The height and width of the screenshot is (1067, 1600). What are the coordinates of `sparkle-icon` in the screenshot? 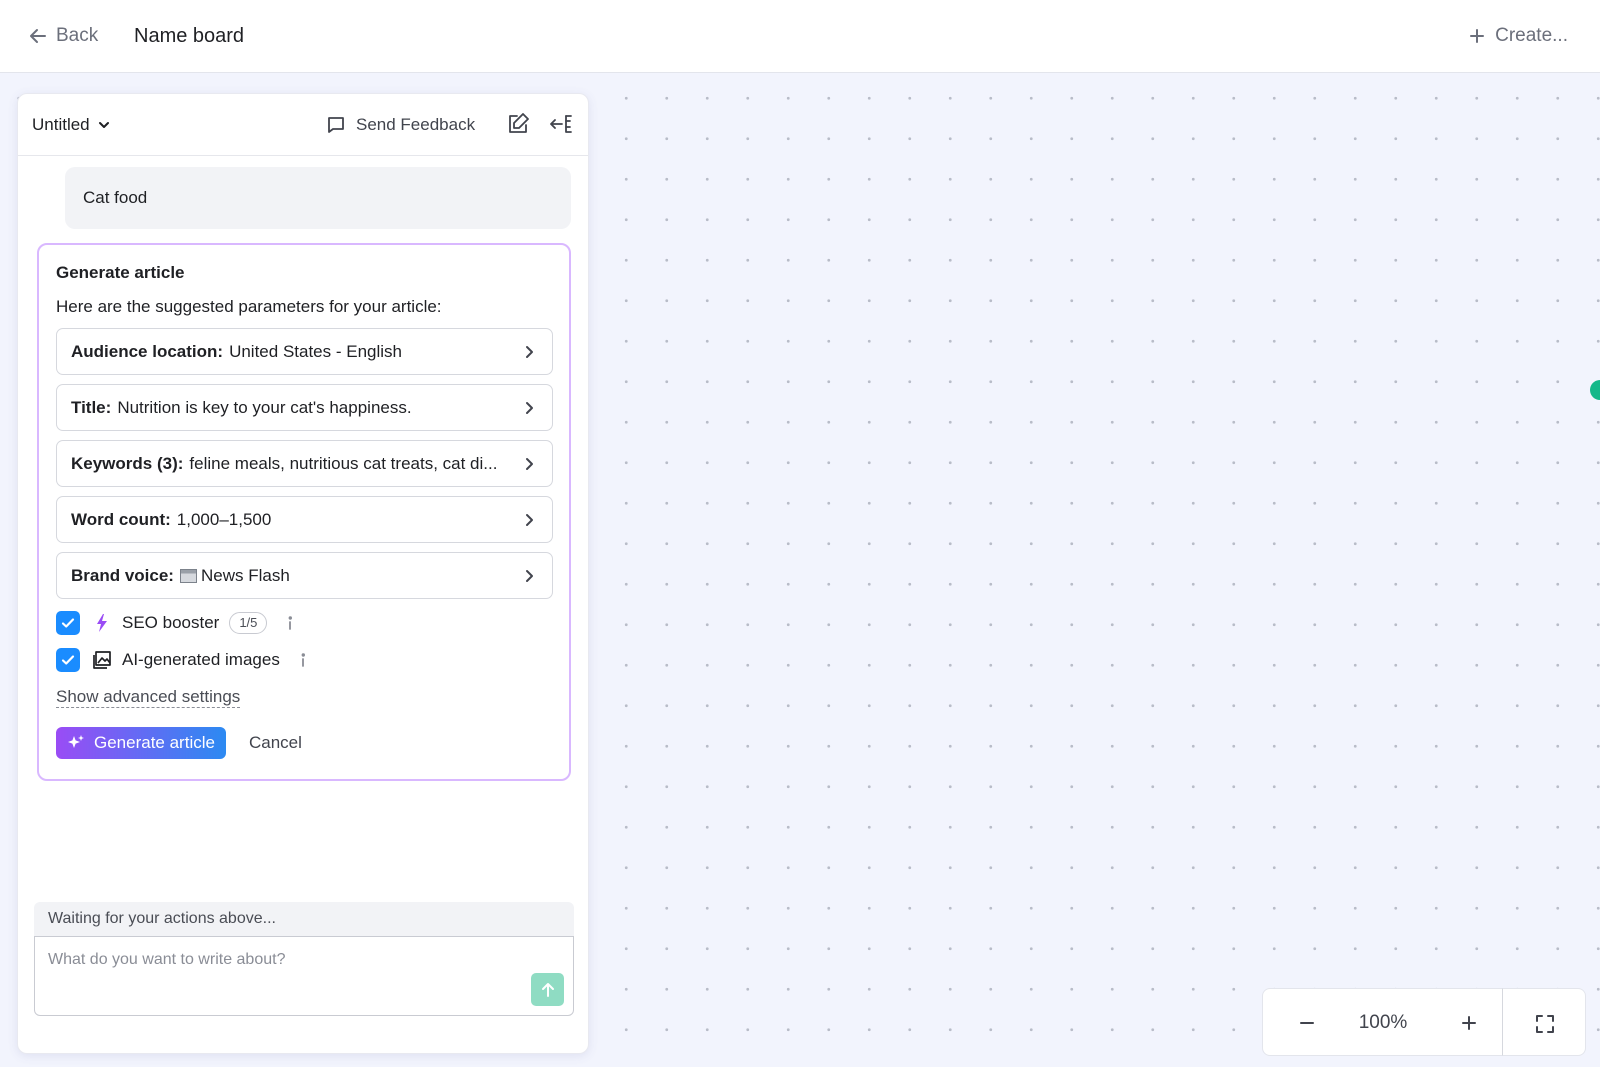 It's located at (76, 741).